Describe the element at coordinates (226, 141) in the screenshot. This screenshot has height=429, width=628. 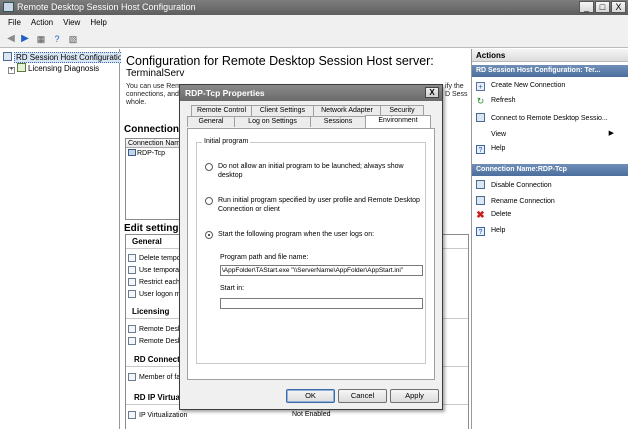
I see `group-legend: Initial program` at that location.